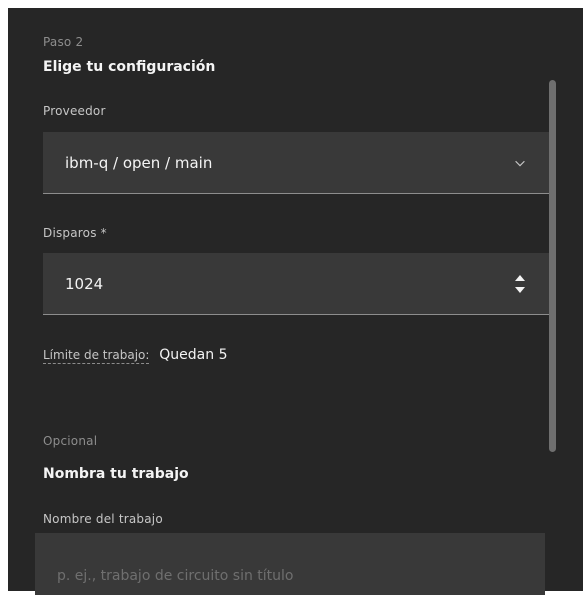 The width and height of the screenshot is (588, 599). What do you see at coordinates (129, 67) in the screenshot?
I see `step-title: Elige tu configuración` at bounding box center [129, 67].